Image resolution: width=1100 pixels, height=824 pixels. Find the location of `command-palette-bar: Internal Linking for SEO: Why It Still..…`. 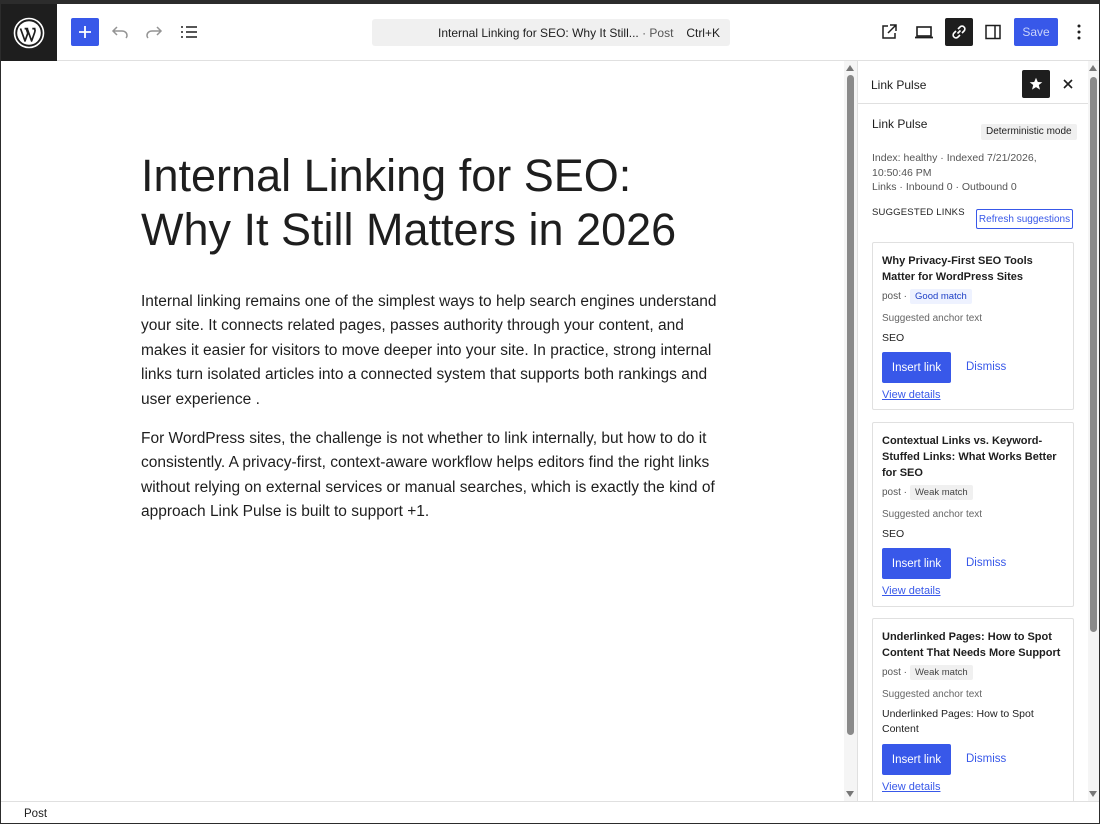

command-palette-bar: Internal Linking for SEO: Why It Still..… is located at coordinates (551, 32).